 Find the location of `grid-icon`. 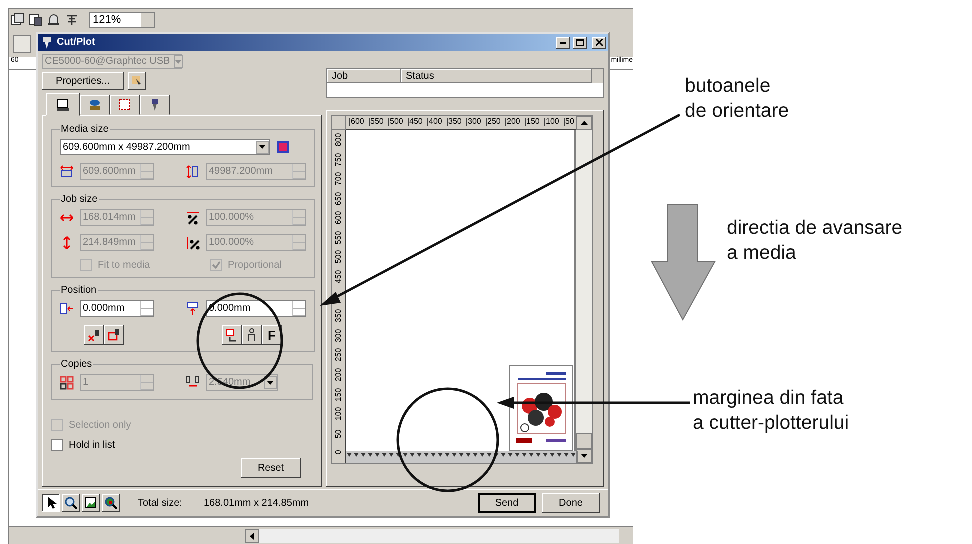

grid-icon is located at coordinates (67, 383).